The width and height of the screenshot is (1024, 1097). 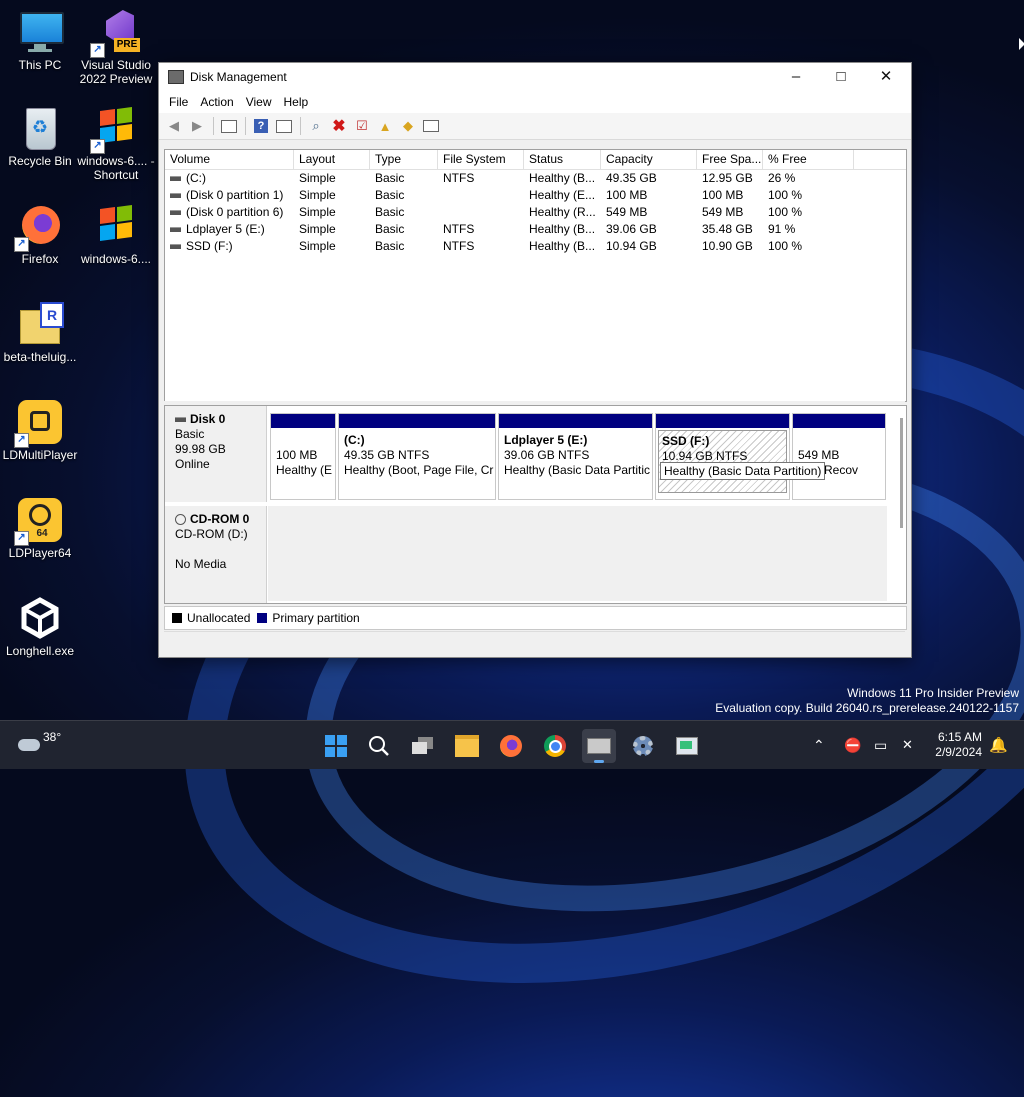 I want to click on volume-cell-type: Basic, so click(x=390, y=178).